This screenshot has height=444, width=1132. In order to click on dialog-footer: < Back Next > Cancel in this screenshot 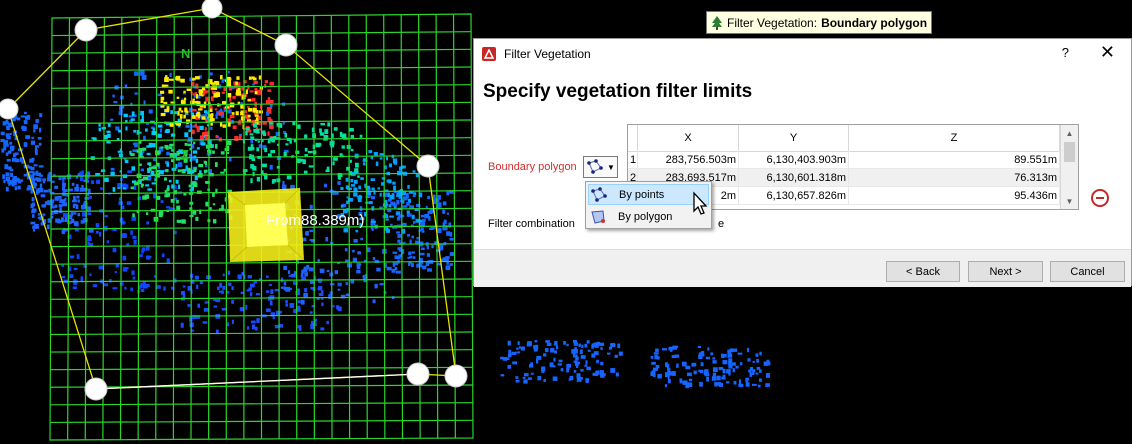, I will do `click(802, 268)`.